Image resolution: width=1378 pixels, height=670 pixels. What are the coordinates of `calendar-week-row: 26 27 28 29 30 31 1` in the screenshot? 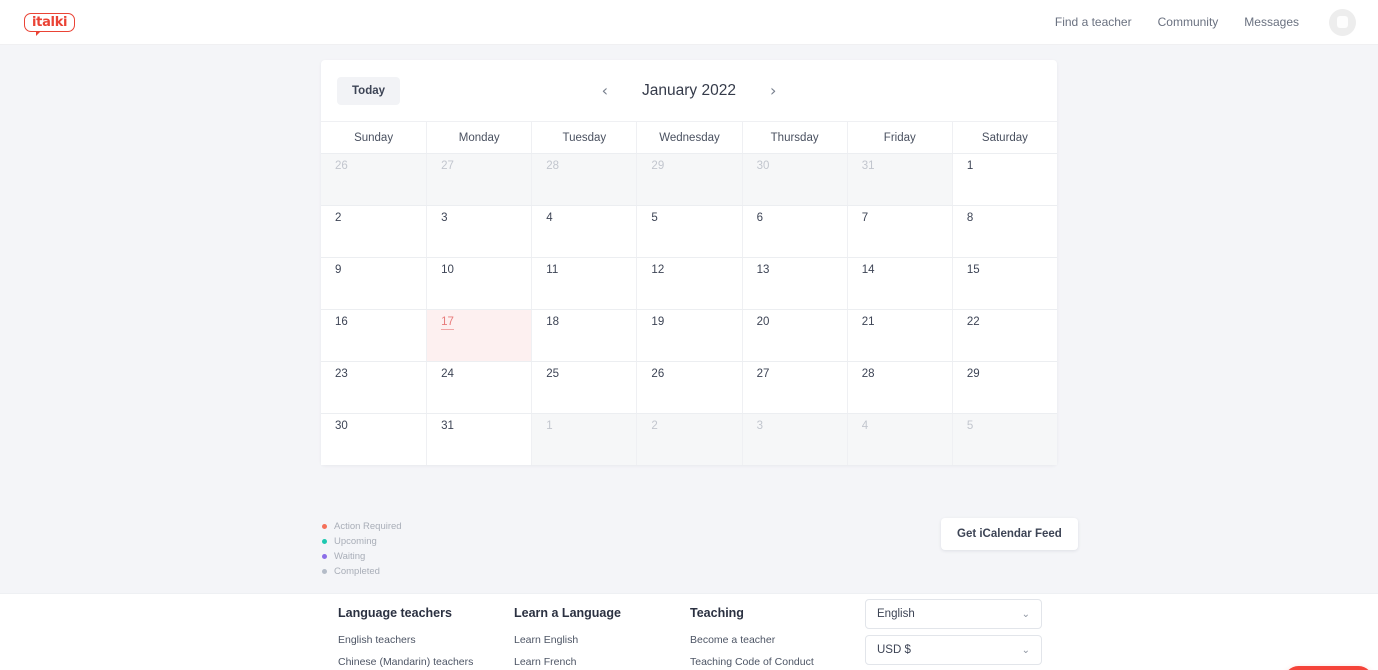 It's located at (689, 180).